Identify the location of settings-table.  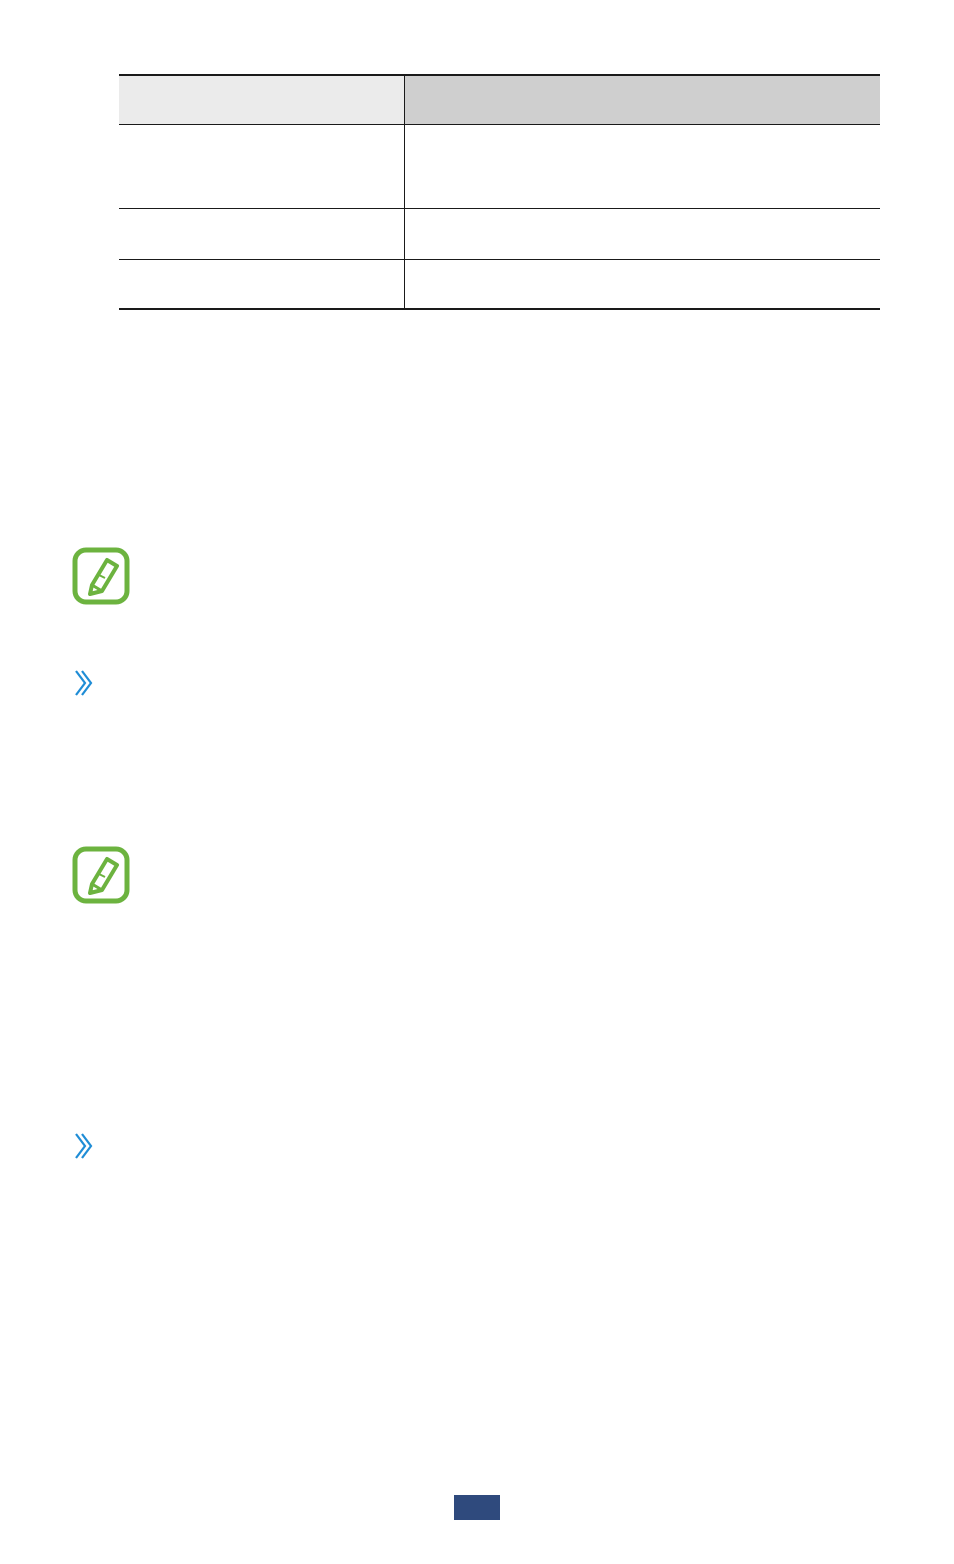
(499, 192).